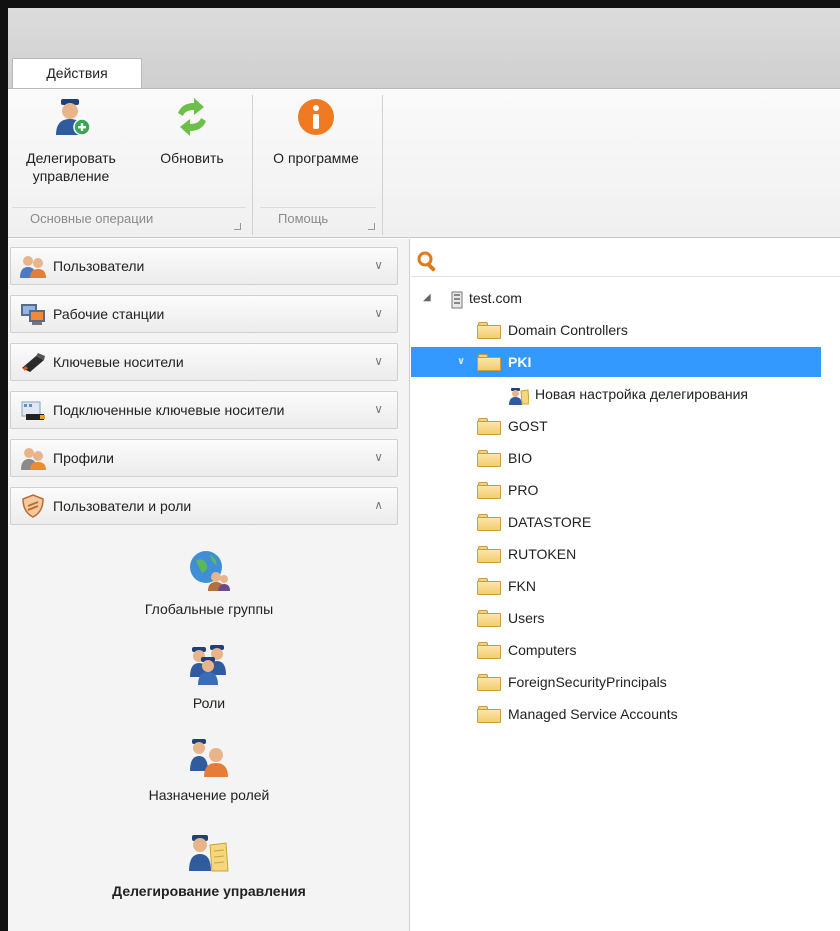 This screenshot has width=840, height=931. I want to click on refresh-button: Обновить, so click(192, 132).